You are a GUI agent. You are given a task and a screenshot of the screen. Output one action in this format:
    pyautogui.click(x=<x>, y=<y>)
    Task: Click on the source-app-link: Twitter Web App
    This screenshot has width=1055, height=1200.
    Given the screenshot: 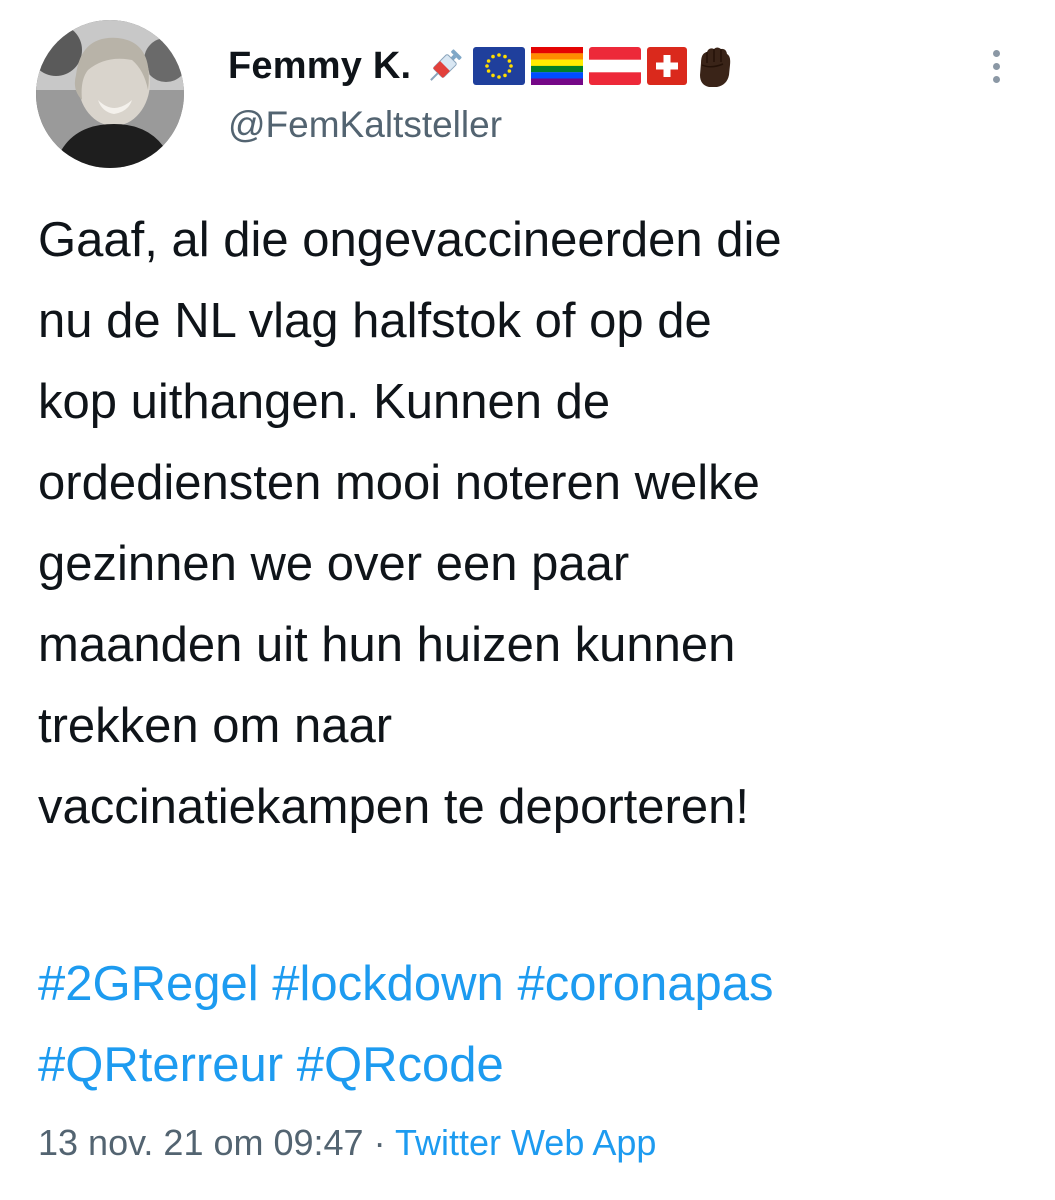 What is the action you would take?
    pyautogui.click(x=525, y=1142)
    